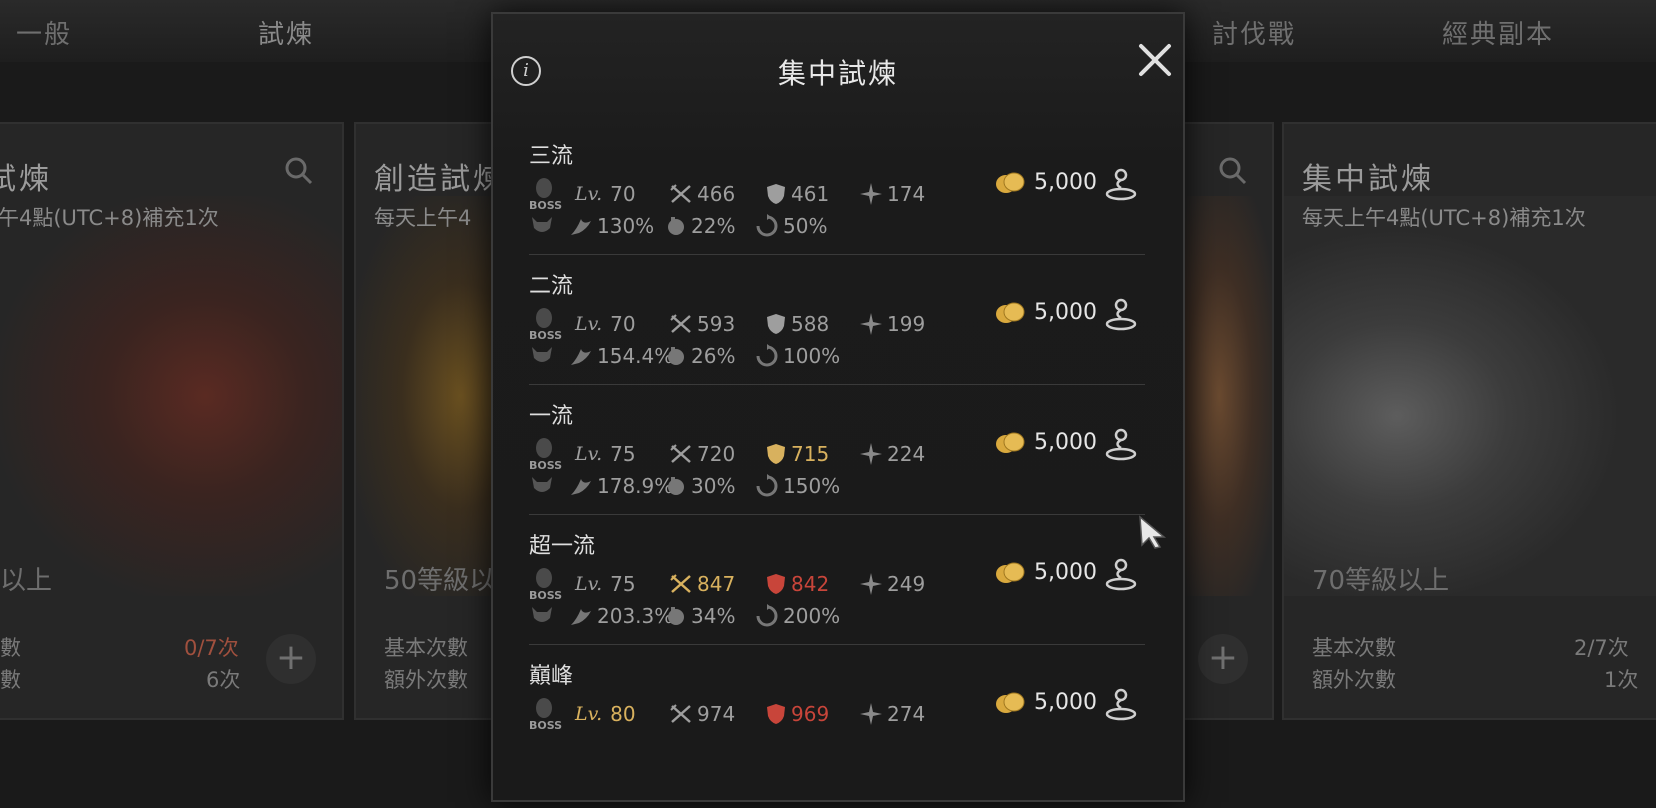 The width and height of the screenshot is (1656, 808). What do you see at coordinates (551, 156) in the screenshot?
I see `difficulty-name: 三流` at bounding box center [551, 156].